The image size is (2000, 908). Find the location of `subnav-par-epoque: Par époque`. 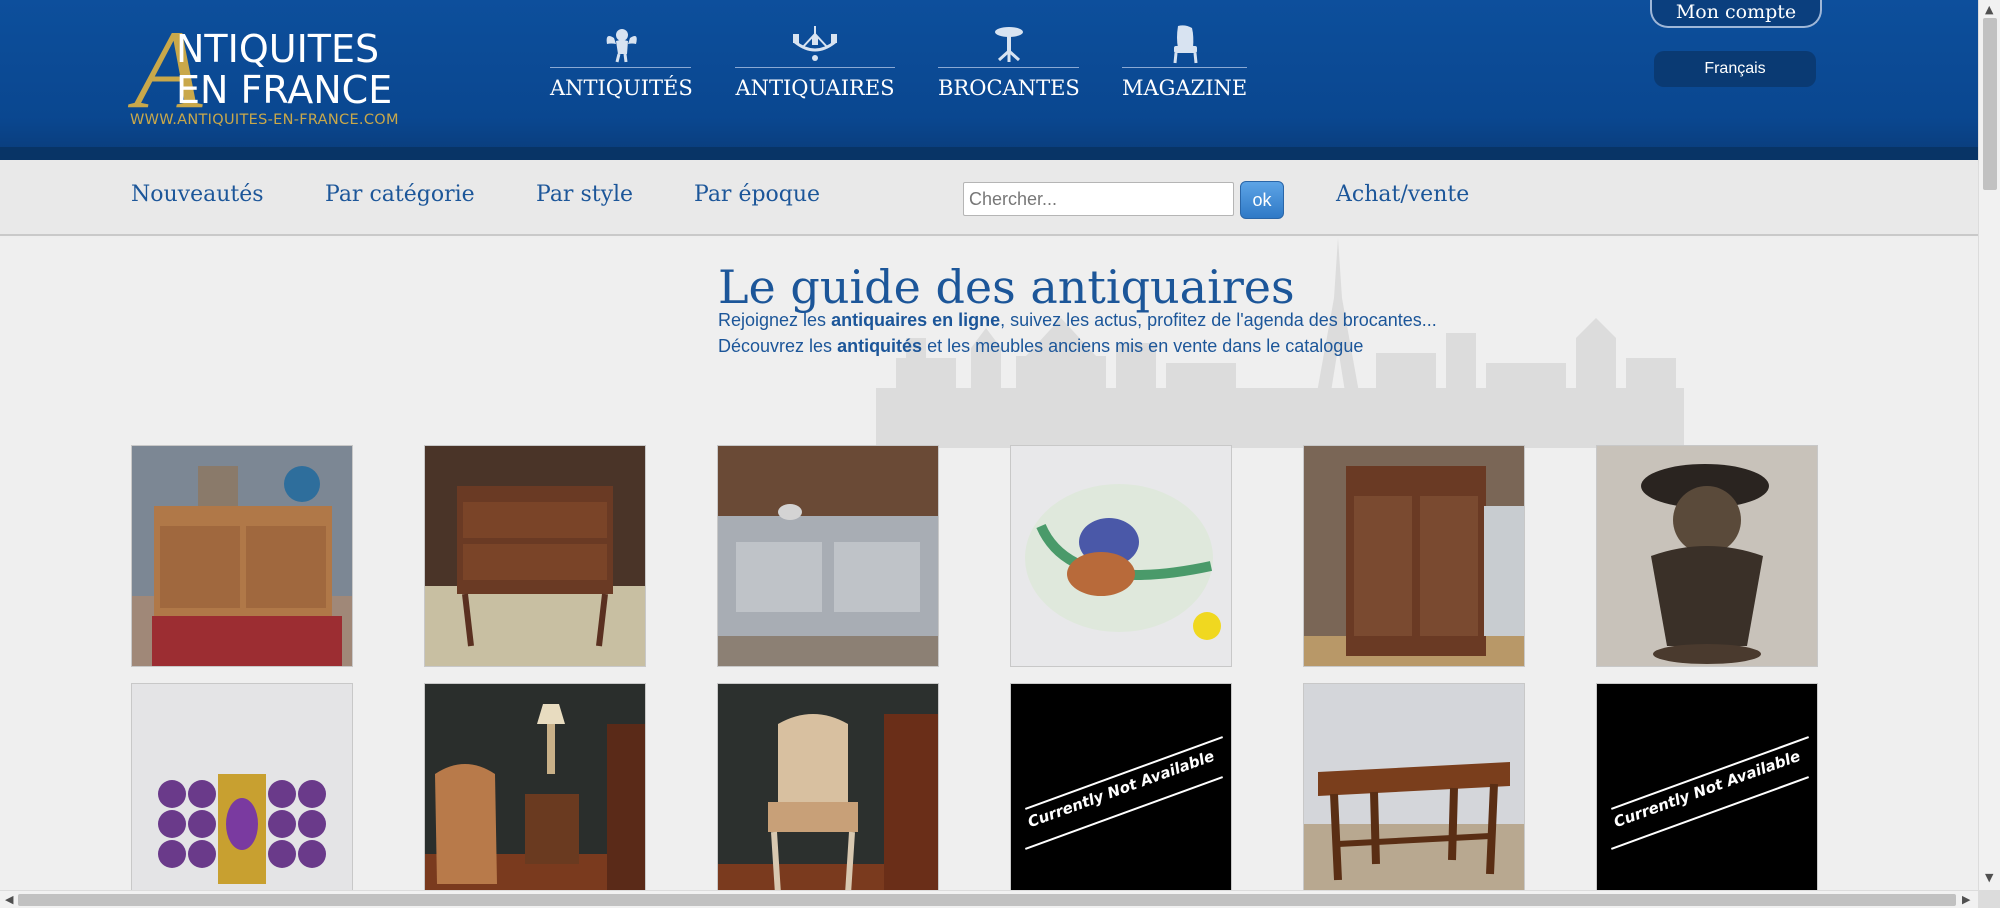

subnav-par-epoque: Par époque is located at coordinates (757, 194).